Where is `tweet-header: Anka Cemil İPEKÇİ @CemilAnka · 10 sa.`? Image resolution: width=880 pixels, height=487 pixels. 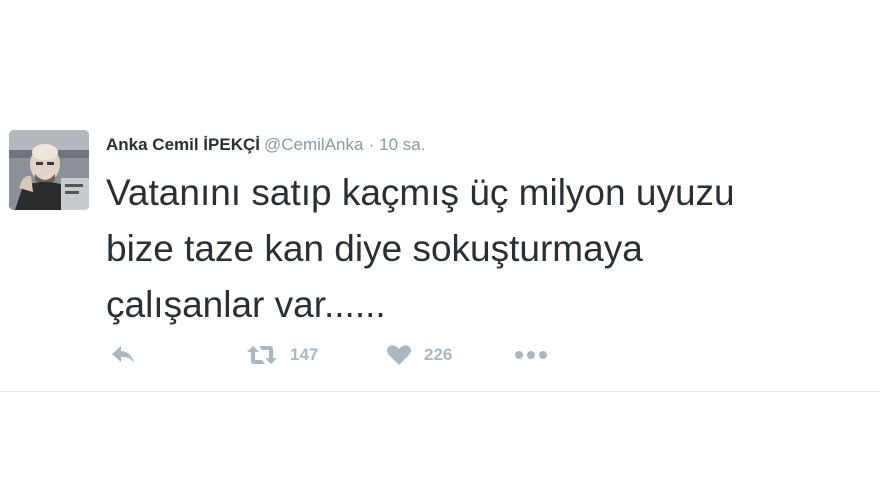 tweet-header: Anka Cemil İPEKÇİ @CemilAnka · 10 sa. is located at coordinates (265, 145).